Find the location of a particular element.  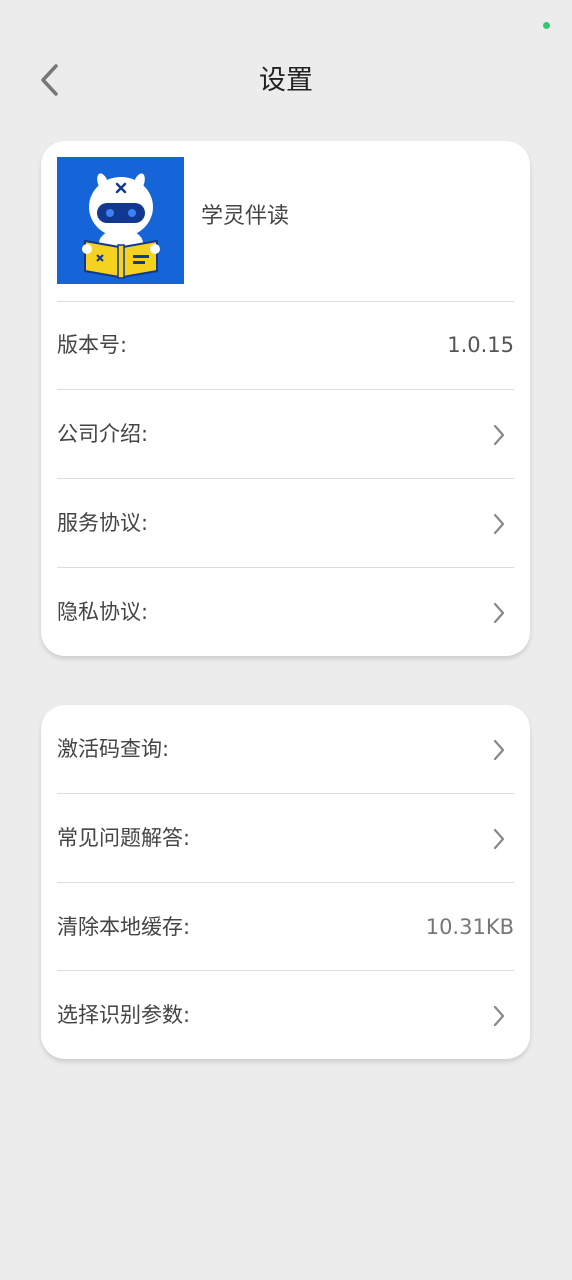

faq-label: 常见问题解答: is located at coordinates (124, 838).